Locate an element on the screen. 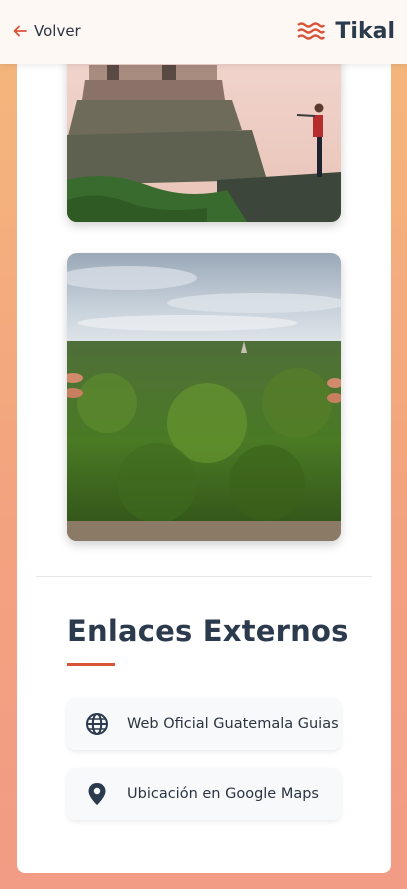  arrow-left-icon is located at coordinates (20, 31).